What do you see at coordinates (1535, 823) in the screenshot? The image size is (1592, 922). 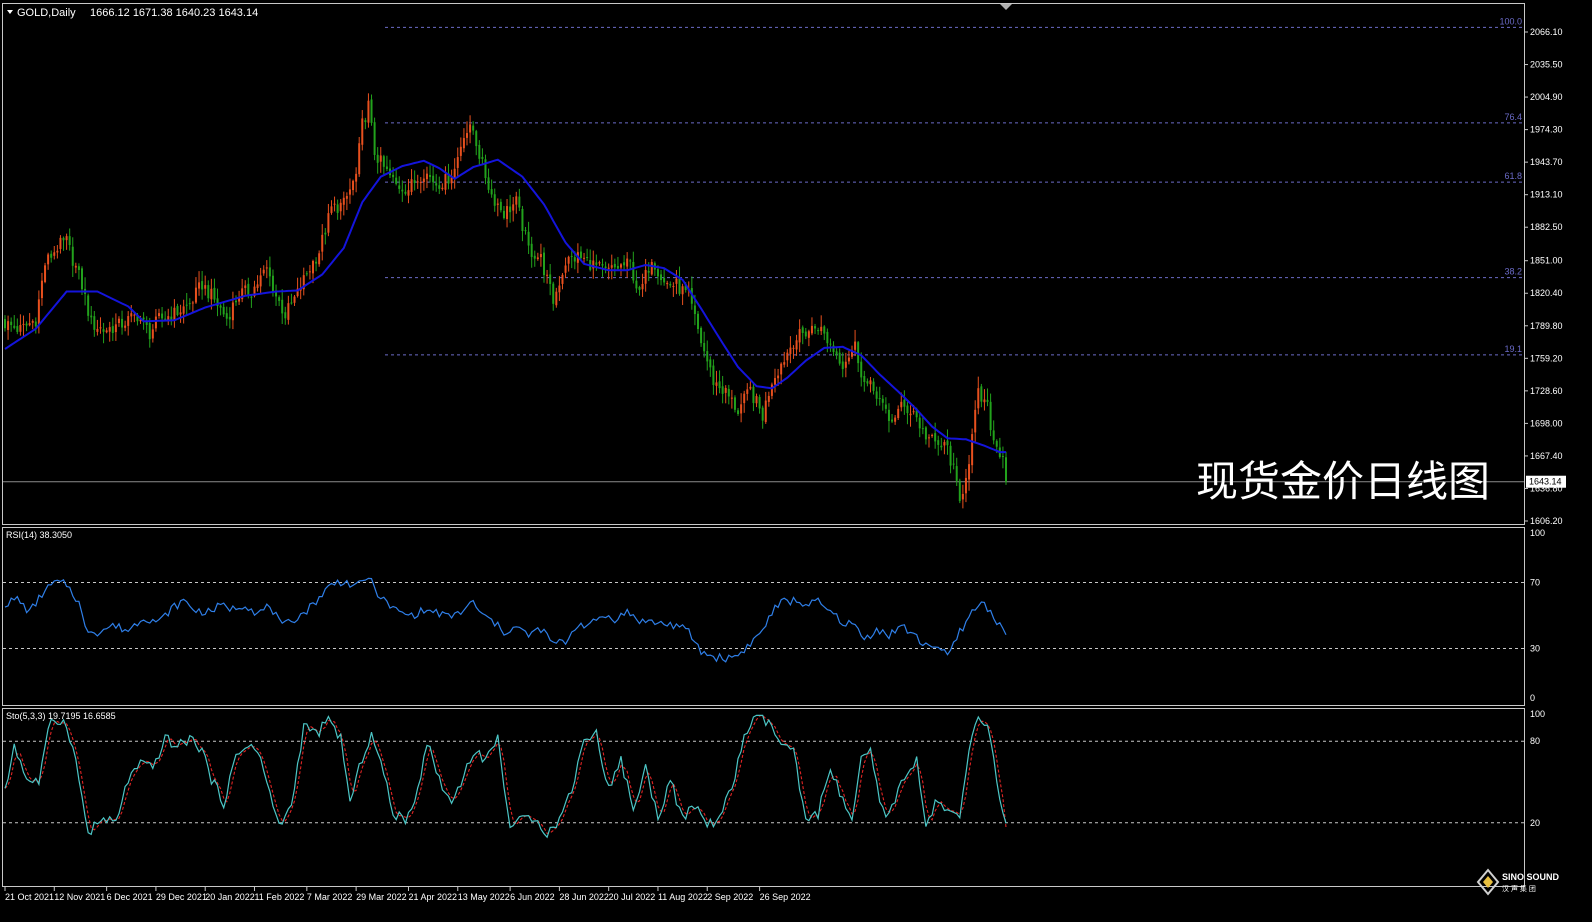 I see `sto-axis-label: 20` at bounding box center [1535, 823].